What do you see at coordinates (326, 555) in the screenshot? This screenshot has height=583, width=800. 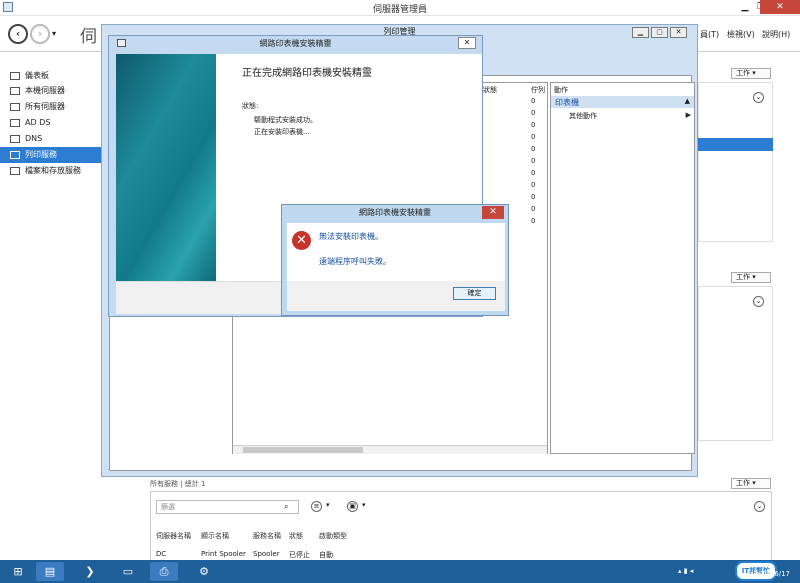 I see `table-cell: 自動` at bounding box center [326, 555].